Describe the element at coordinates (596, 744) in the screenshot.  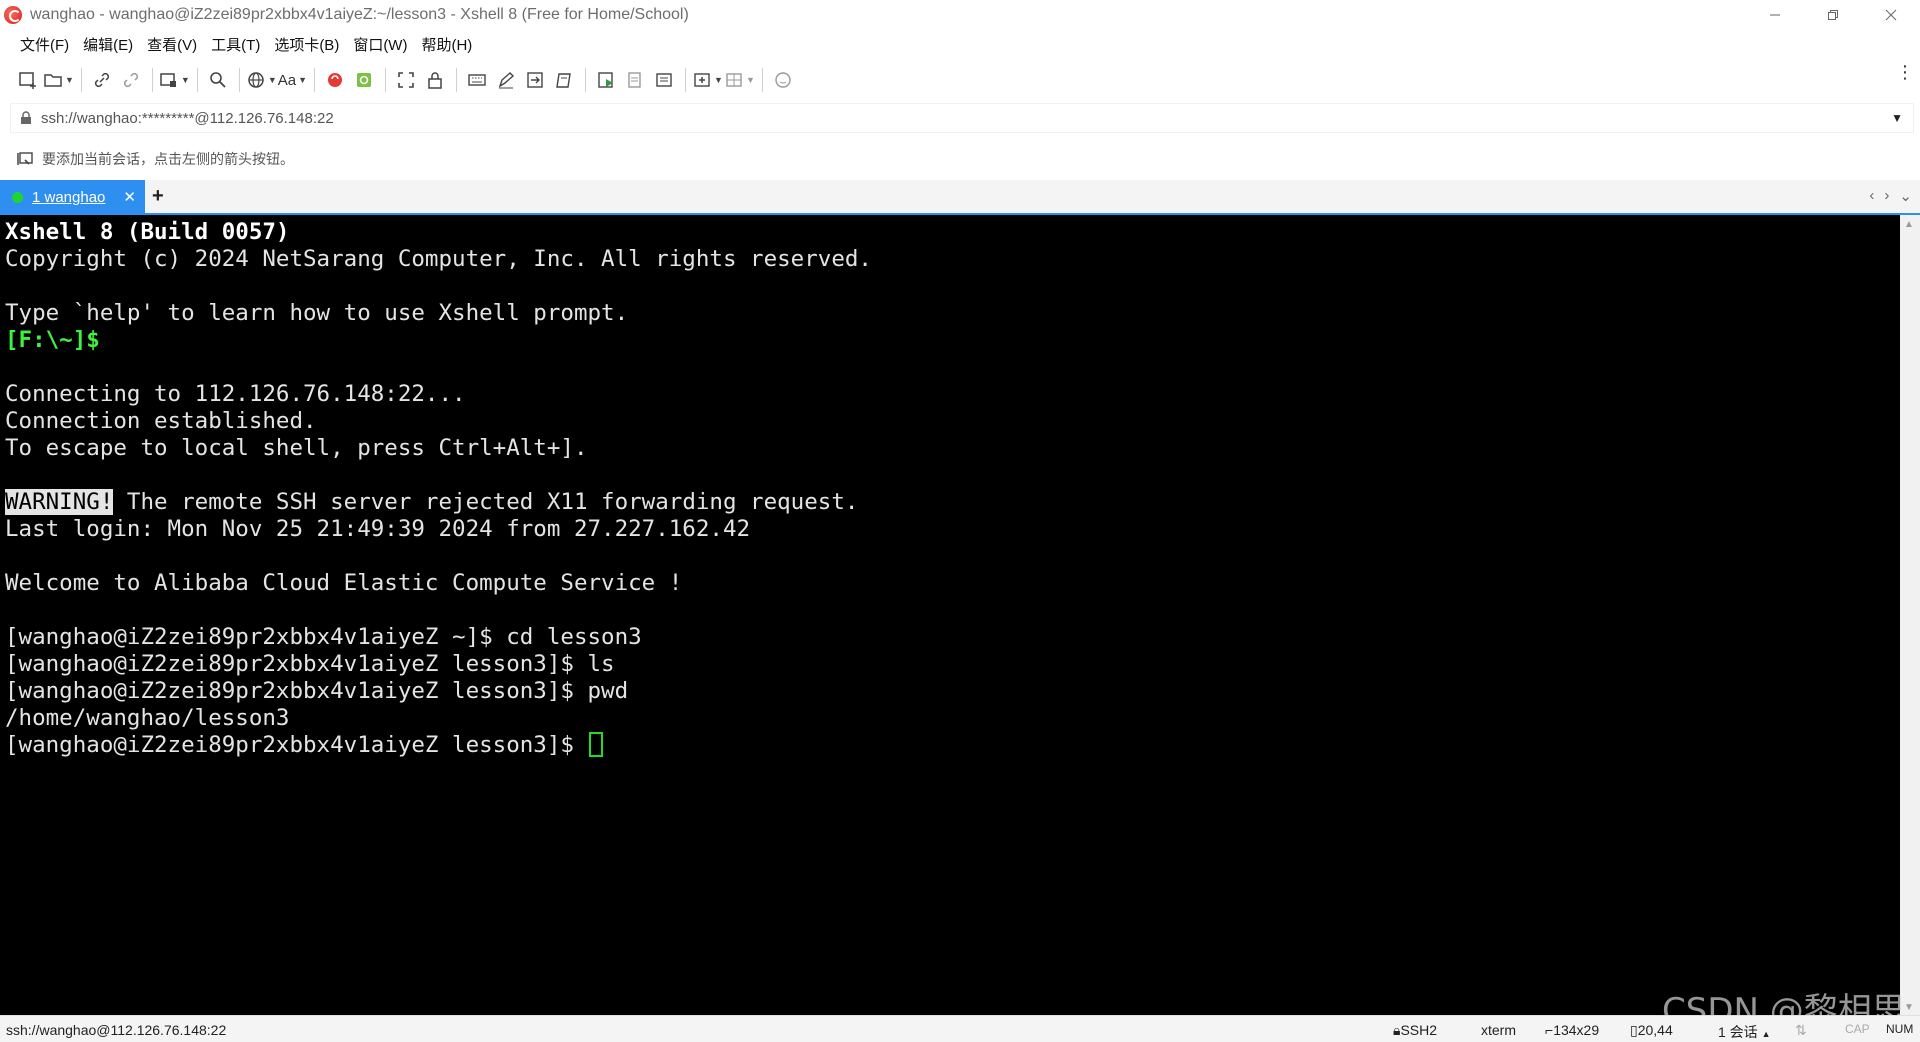
I see `terminal-cursor` at that location.